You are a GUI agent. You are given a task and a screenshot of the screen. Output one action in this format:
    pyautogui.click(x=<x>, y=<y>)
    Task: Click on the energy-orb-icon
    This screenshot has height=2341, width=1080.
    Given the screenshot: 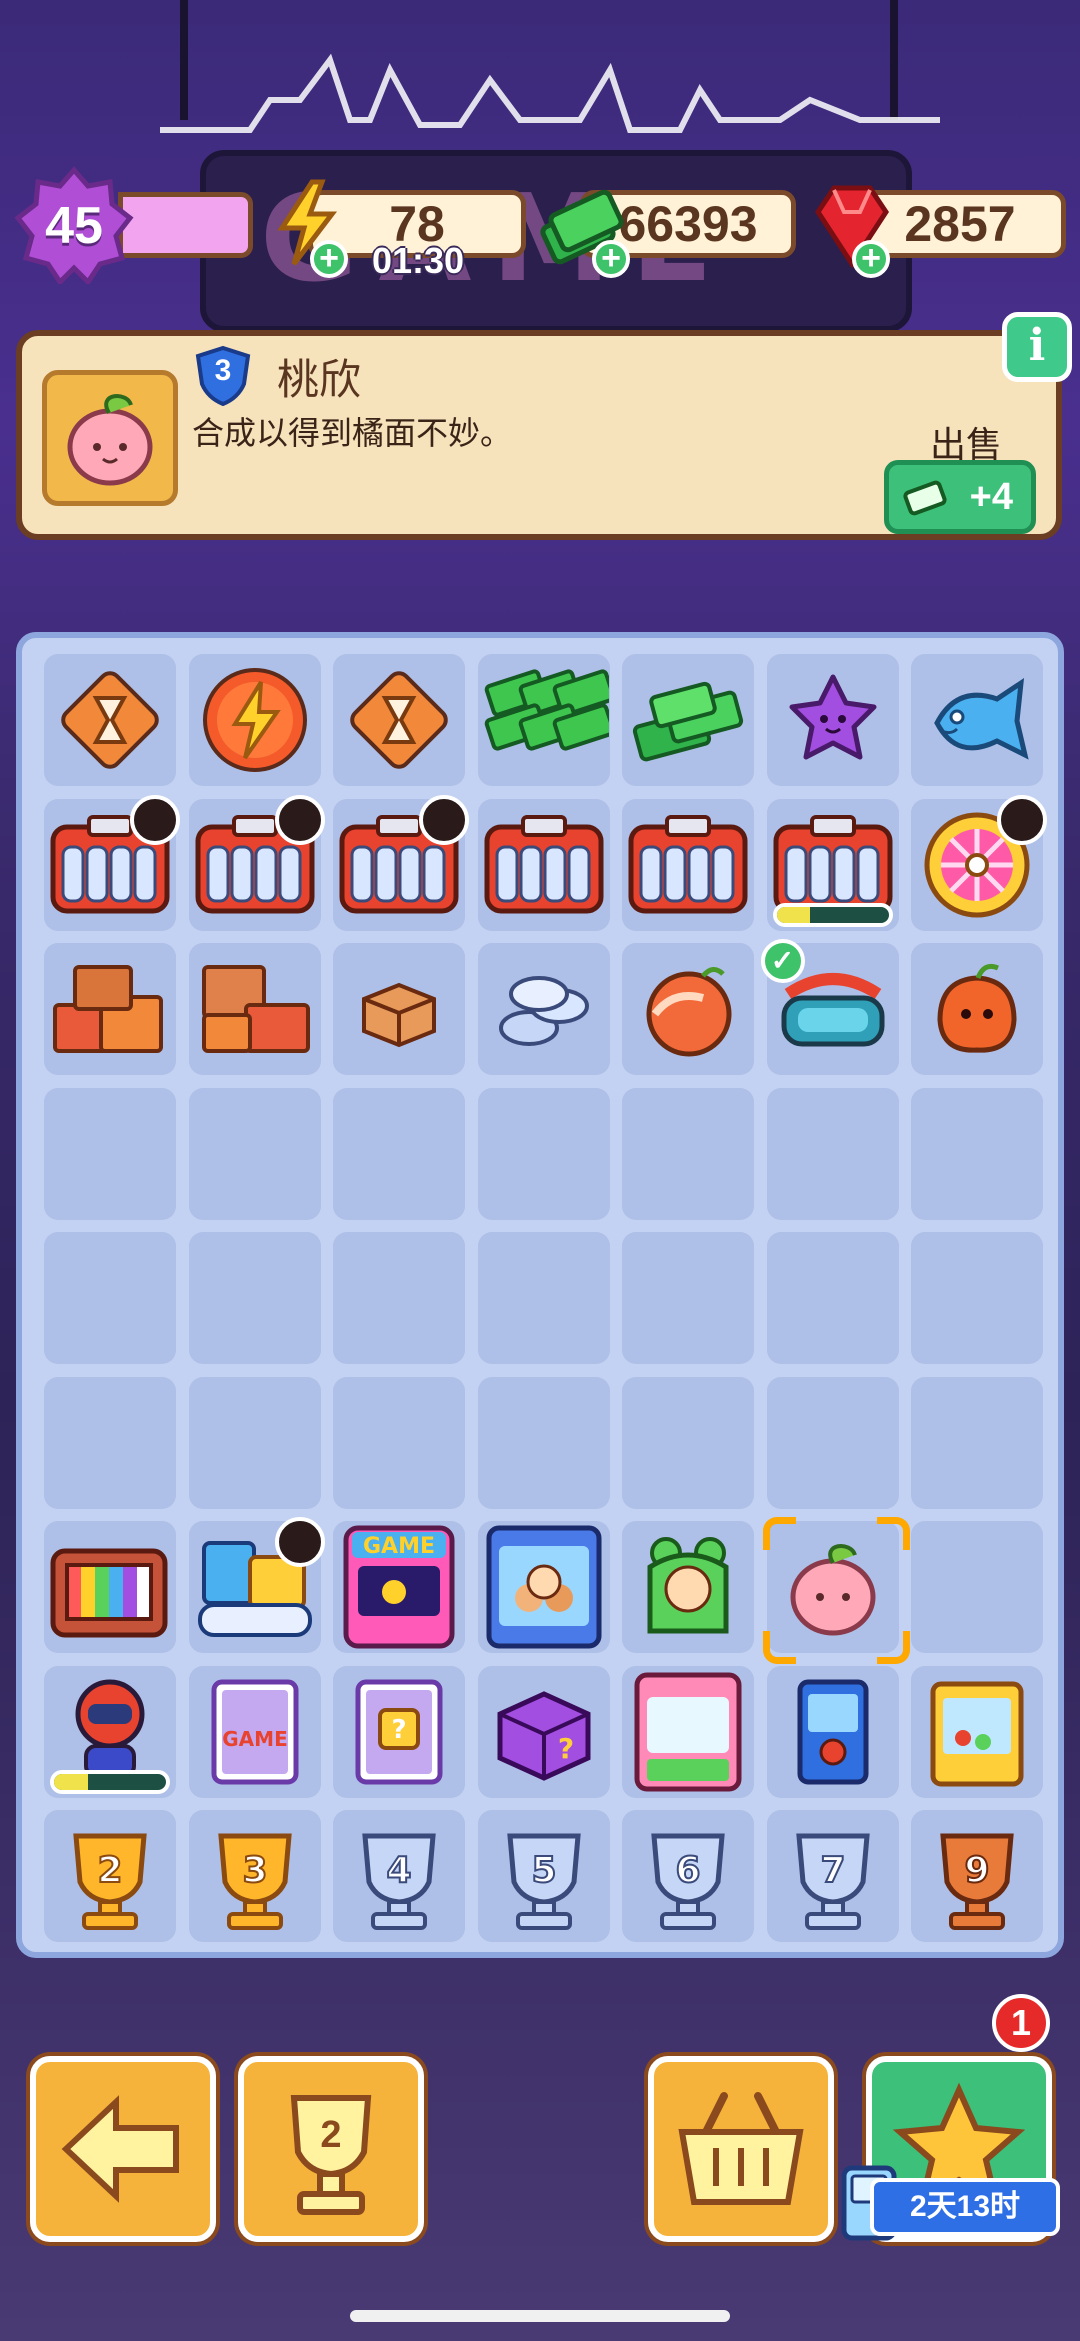 What is the action you would take?
    pyautogui.click(x=255, y=720)
    